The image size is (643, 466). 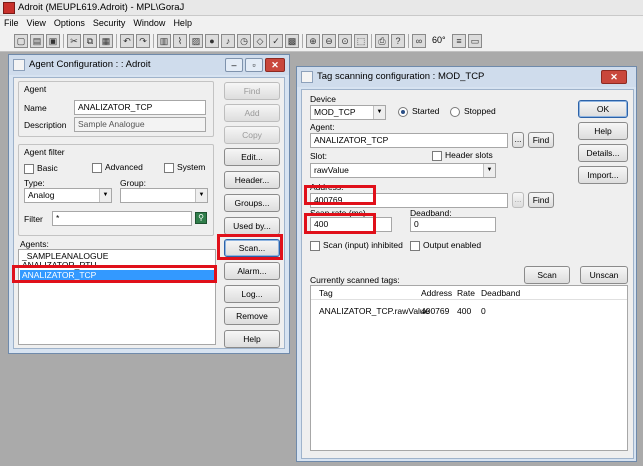 I want to click on highlight-address-field, so click(x=340, y=195).